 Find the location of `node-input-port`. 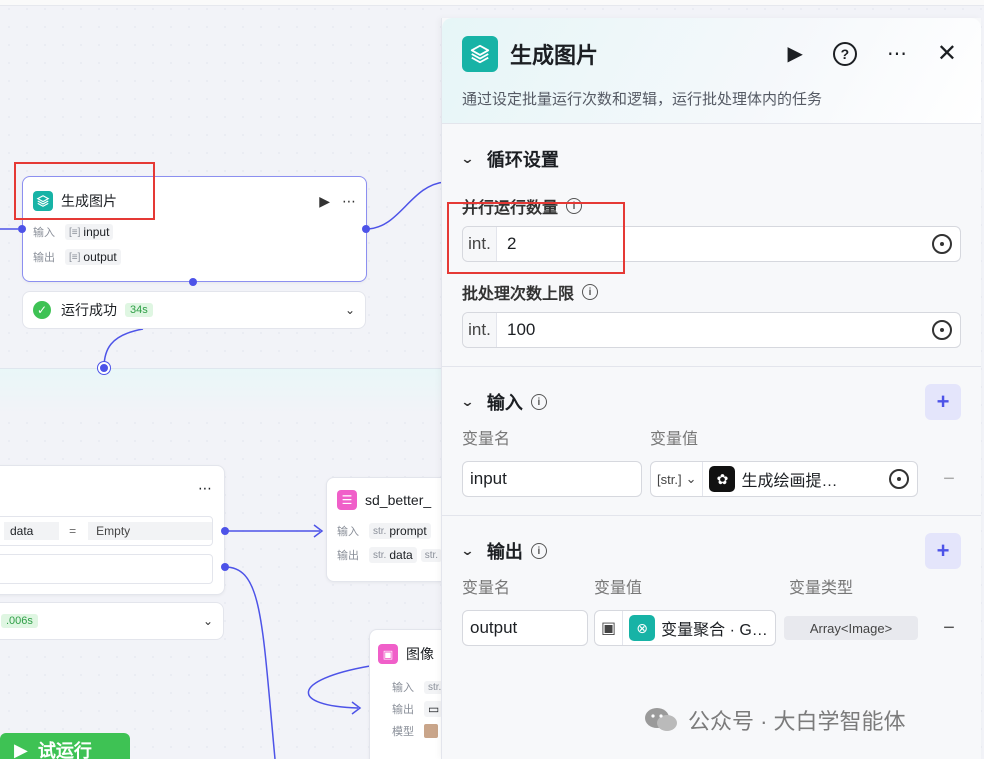

node-input-port is located at coordinates (22, 229).